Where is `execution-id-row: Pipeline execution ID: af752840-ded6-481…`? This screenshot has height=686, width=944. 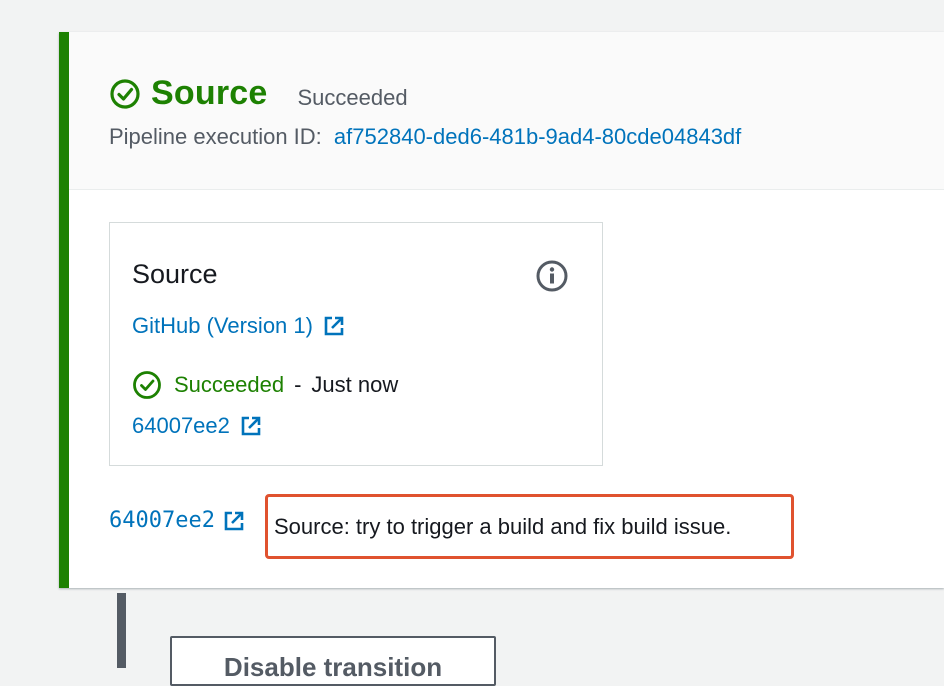 execution-id-row: Pipeline execution ID: af752840-ded6-481… is located at coordinates (425, 137).